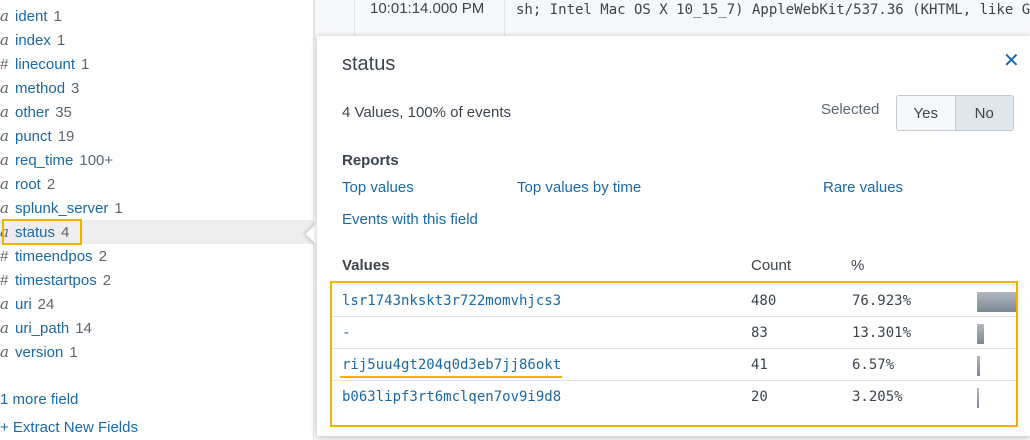 The image size is (1030, 440). Describe the element at coordinates (369, 64) in the screenshot. I see `popup-title: status` at that location.